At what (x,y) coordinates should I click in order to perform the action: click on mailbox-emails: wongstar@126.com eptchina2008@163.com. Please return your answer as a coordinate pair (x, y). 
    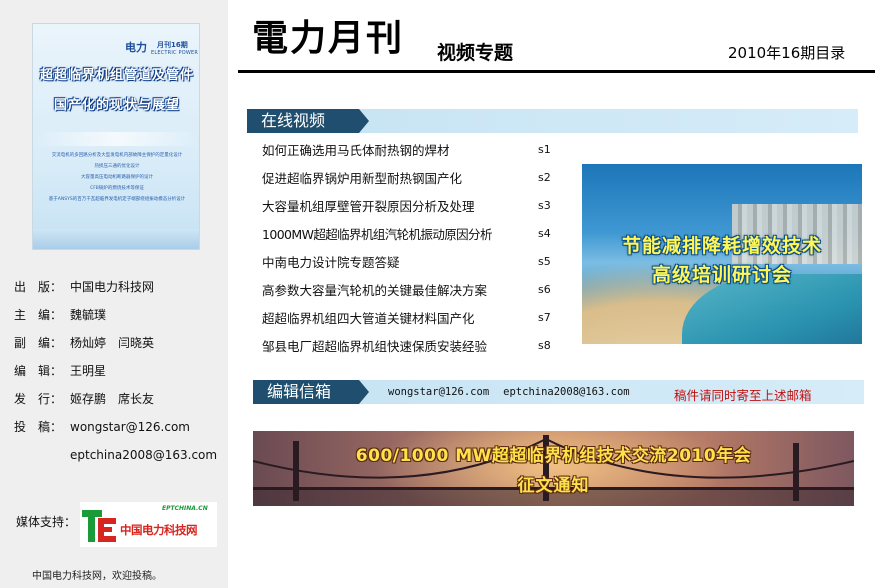
    Looking at the image, I should click on (509, 392).